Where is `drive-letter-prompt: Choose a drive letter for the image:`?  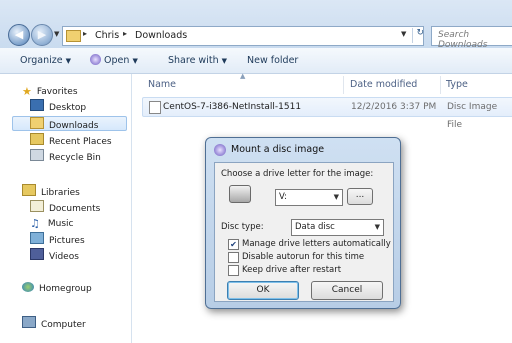
drive-letter-prompt: Choose a drive letter for the image: is located at coordinates (297, 174).